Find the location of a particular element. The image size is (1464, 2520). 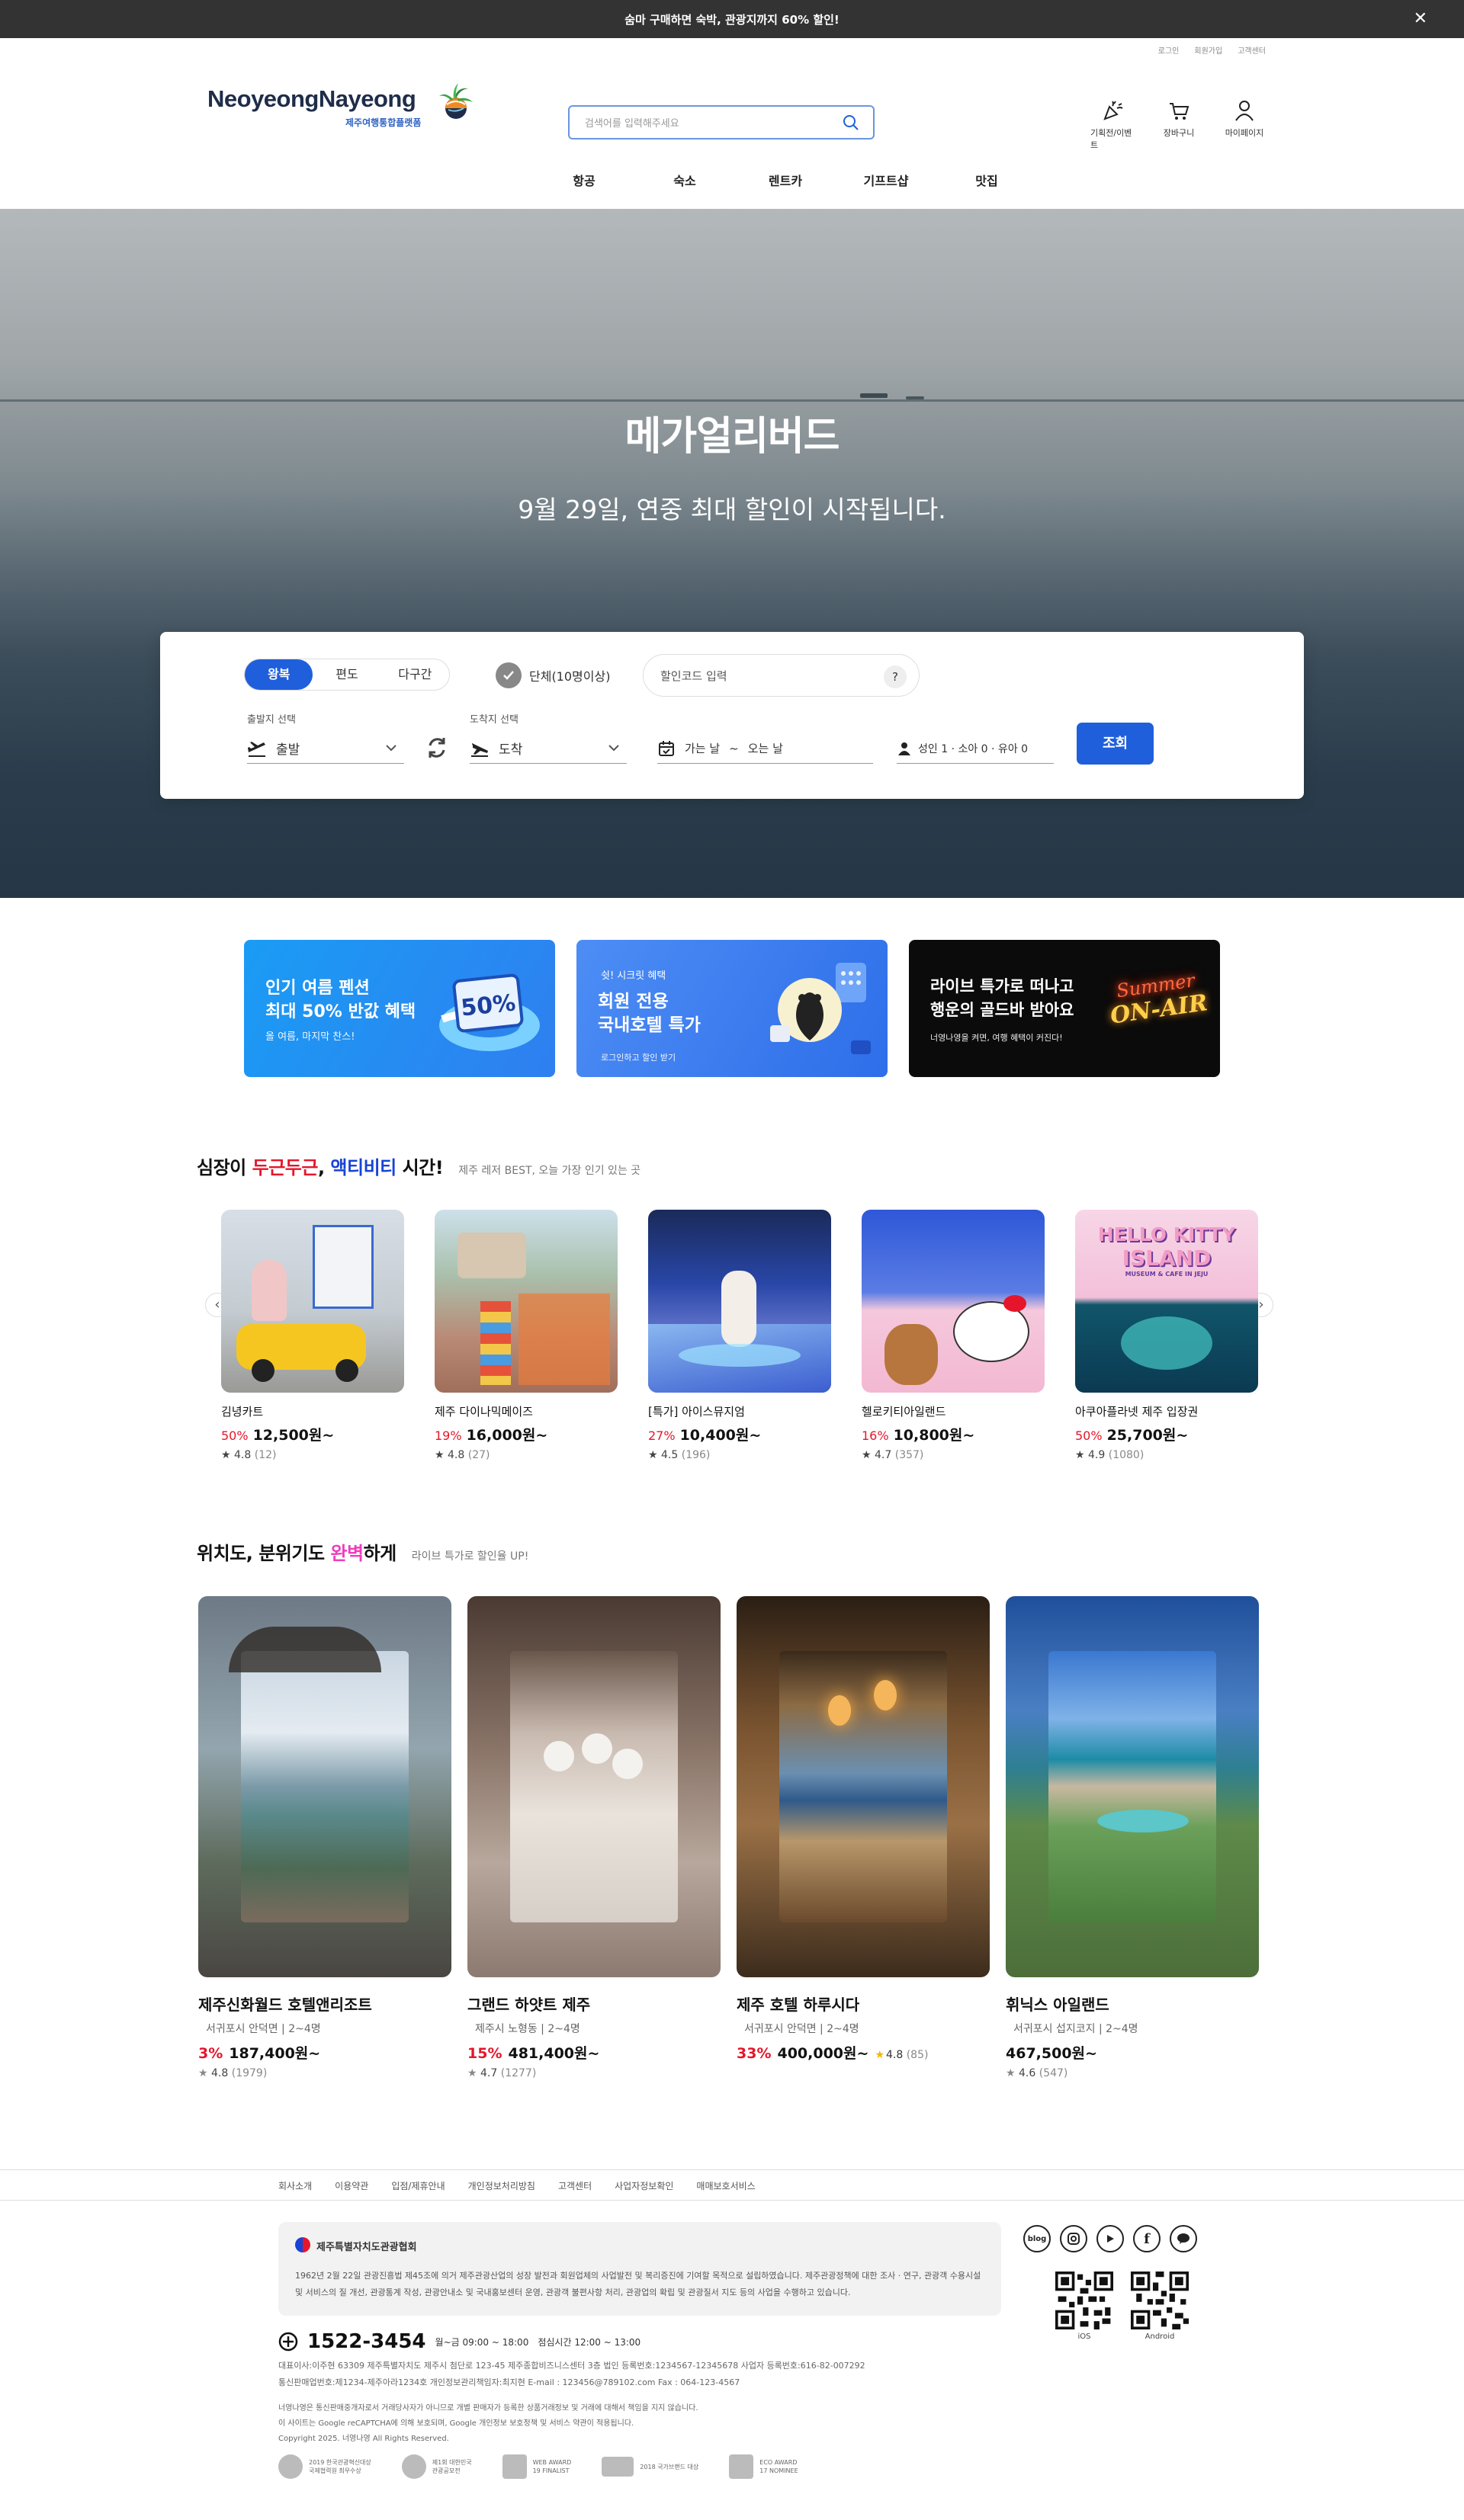

nav-rentcar: 렌트카 is located at coordinates (785, 180).